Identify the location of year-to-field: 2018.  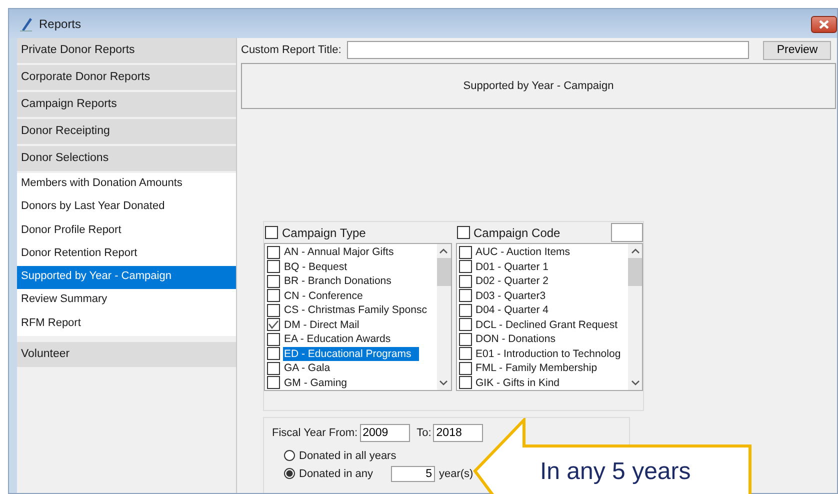
(458, 433).